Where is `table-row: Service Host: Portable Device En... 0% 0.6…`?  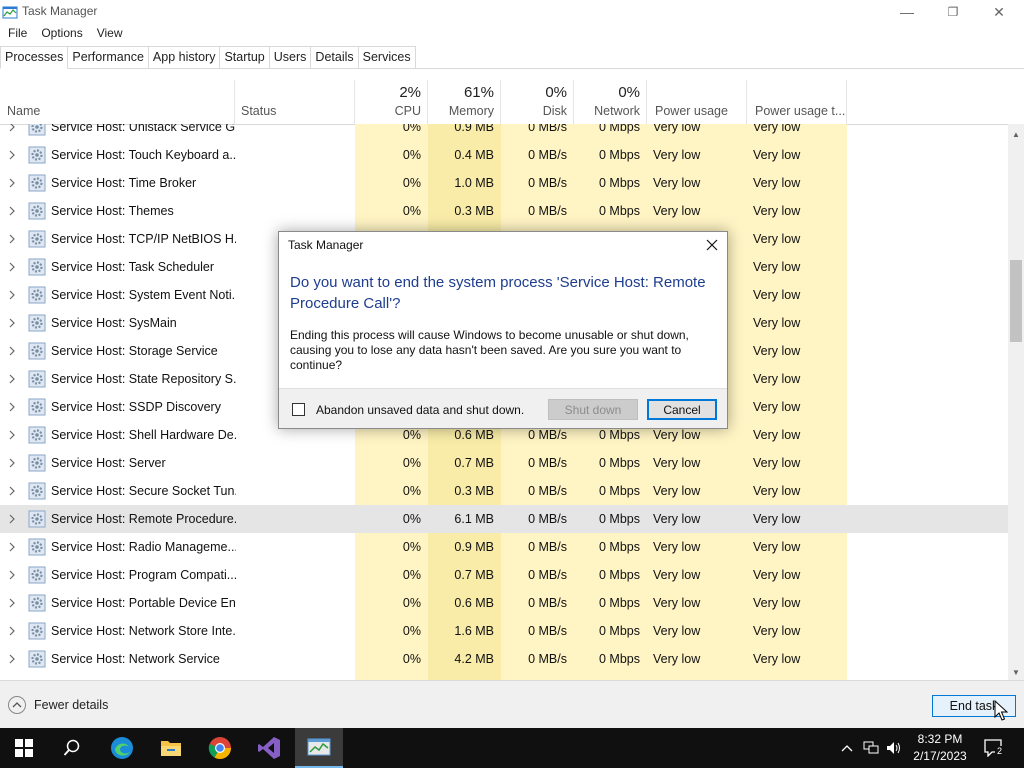 table-row: Service Host: Portable Device En... 0% 0.6… is located at coordinates (504, 603).